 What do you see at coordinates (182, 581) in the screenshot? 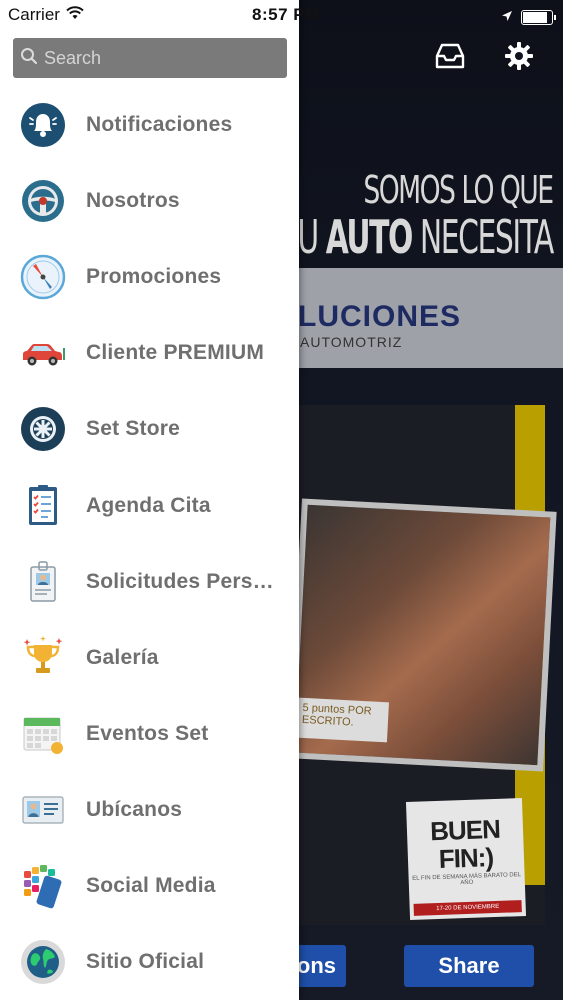
I see `menu-label: Solicitudes Personal` at bounding box center [182, 581].